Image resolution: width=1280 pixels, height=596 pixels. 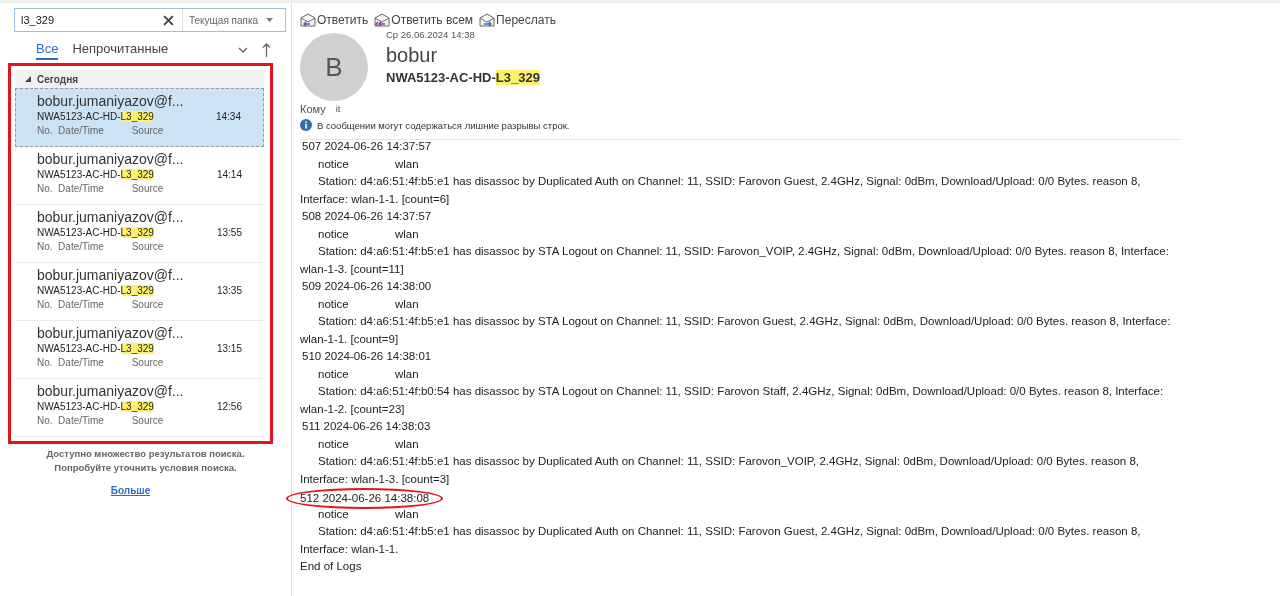 What do you see at coordinates (367, 146) in the screenshot?
I see `log-entry-header: 507 2024-06-26 14:37:57` at bounding box center [367, 146].